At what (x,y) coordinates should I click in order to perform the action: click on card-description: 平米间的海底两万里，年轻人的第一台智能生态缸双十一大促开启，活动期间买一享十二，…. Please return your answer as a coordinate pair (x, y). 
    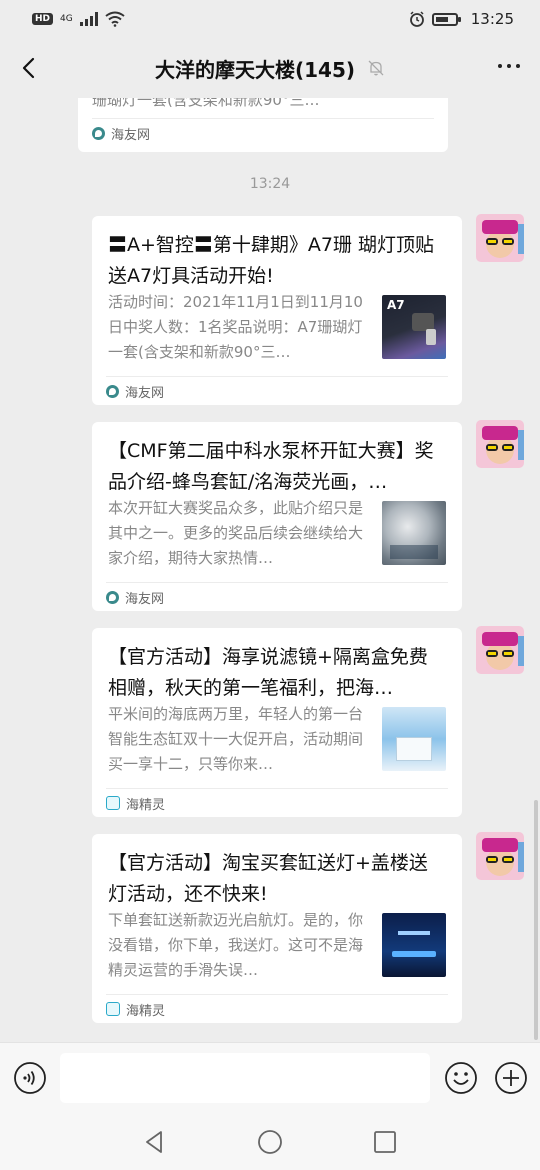
    Looking at the image, I should click on (236, 739).